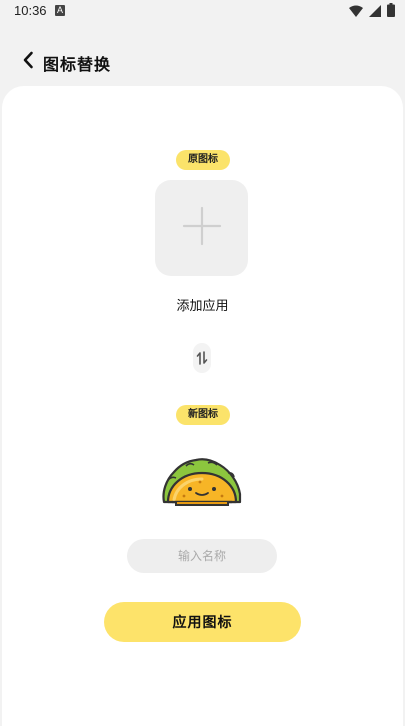 This screenshot has height=726, width=405. I want to click on new-icon-tag: 新图标, so click(203, 415).